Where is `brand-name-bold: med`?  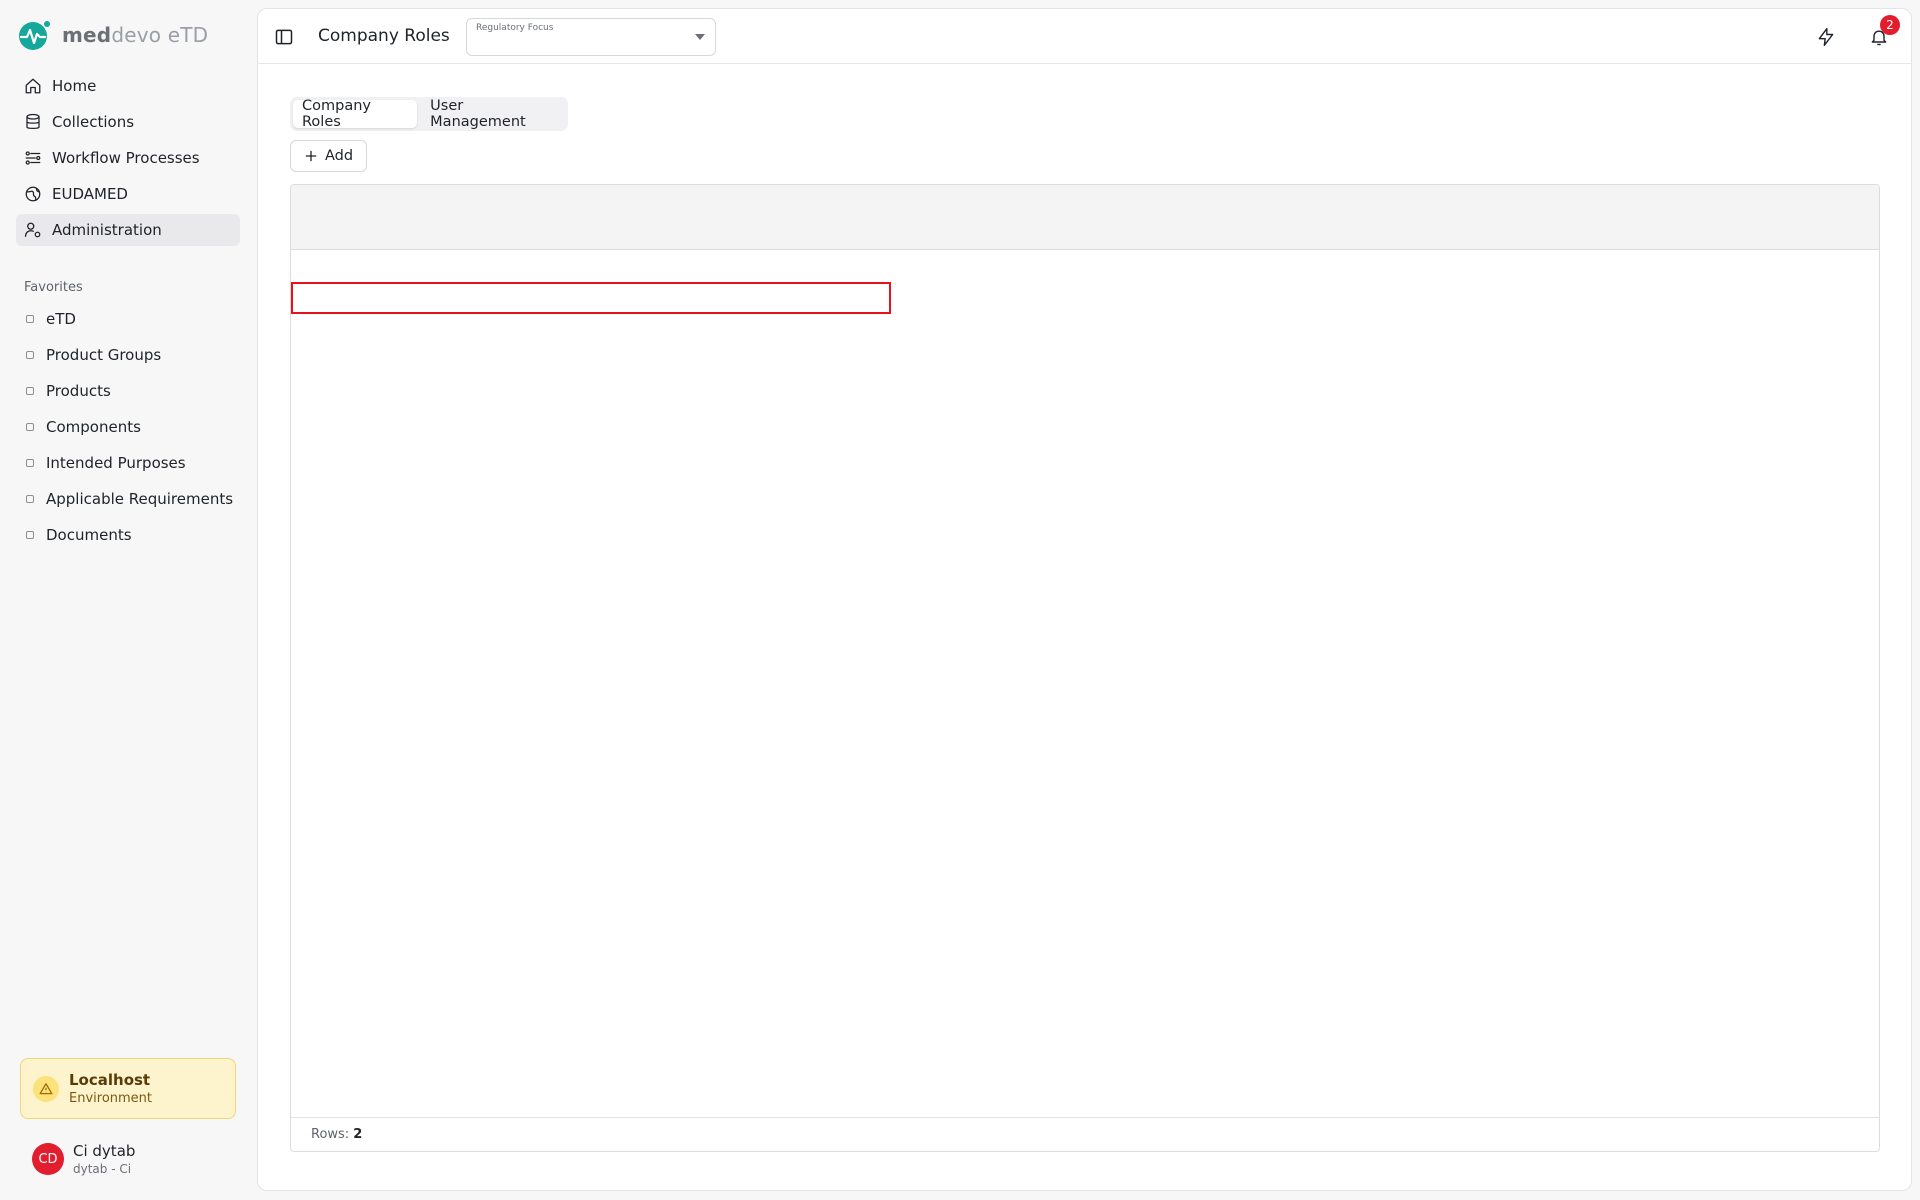 brand-name-bold: med is located at coordinates (87, 35).